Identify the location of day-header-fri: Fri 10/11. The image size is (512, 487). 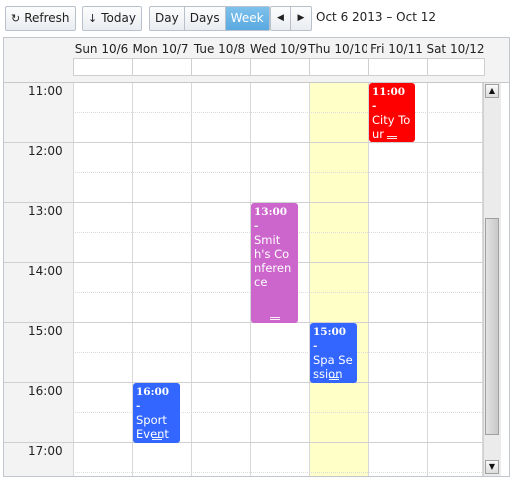
(396, 49).